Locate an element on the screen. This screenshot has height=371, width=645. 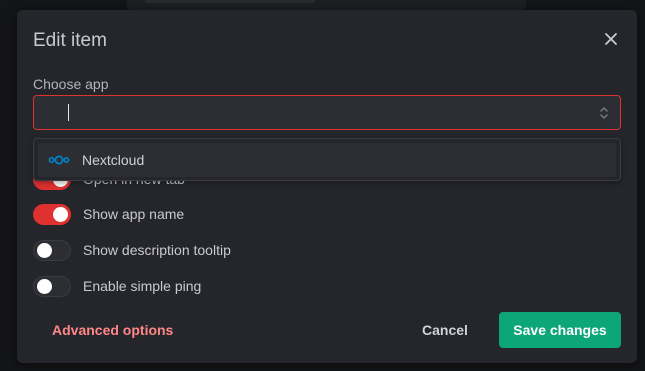
show-description-tooltip-switch is located at coordinates (52, 250).